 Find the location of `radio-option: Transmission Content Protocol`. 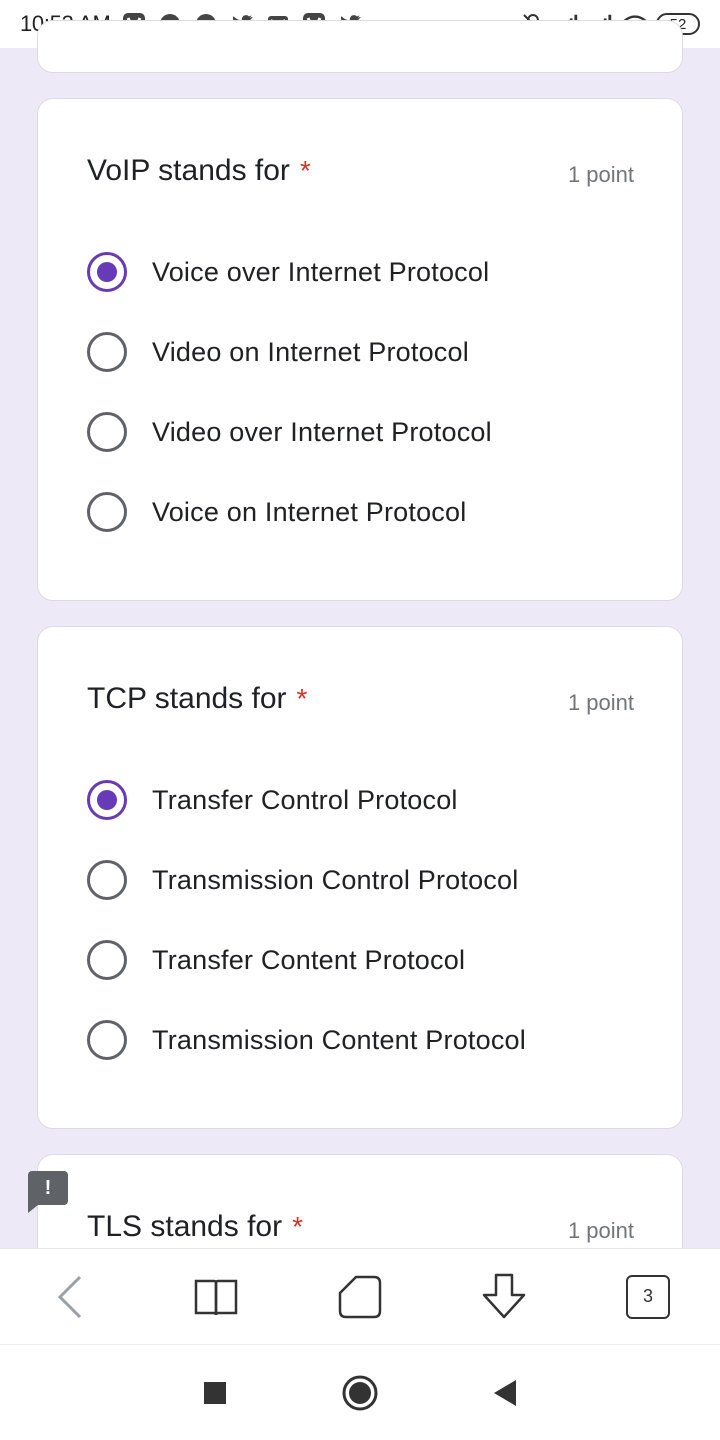

radio-option: Transmission Content Protocol is located at coordinates (306, 1040).